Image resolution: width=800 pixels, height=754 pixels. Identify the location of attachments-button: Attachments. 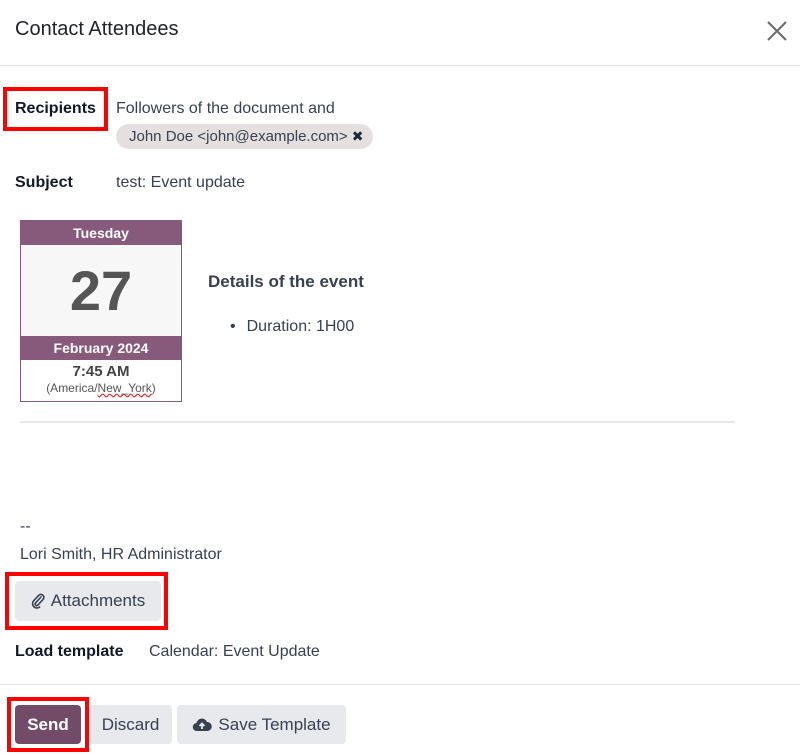
(88, 601).